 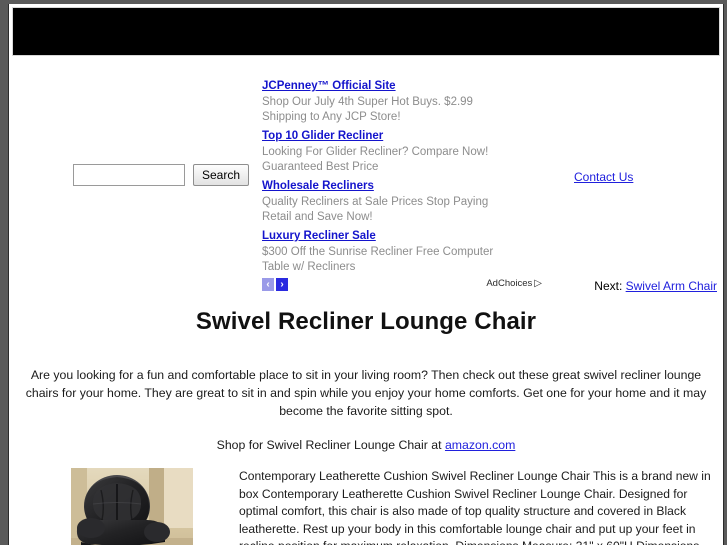 What do you see at coordinates (330, 445) in the screenshot?
I see `shop-prefix-label: Shop for Swivel Recliner Lounge Chair at` at bounding box center [330, 445].